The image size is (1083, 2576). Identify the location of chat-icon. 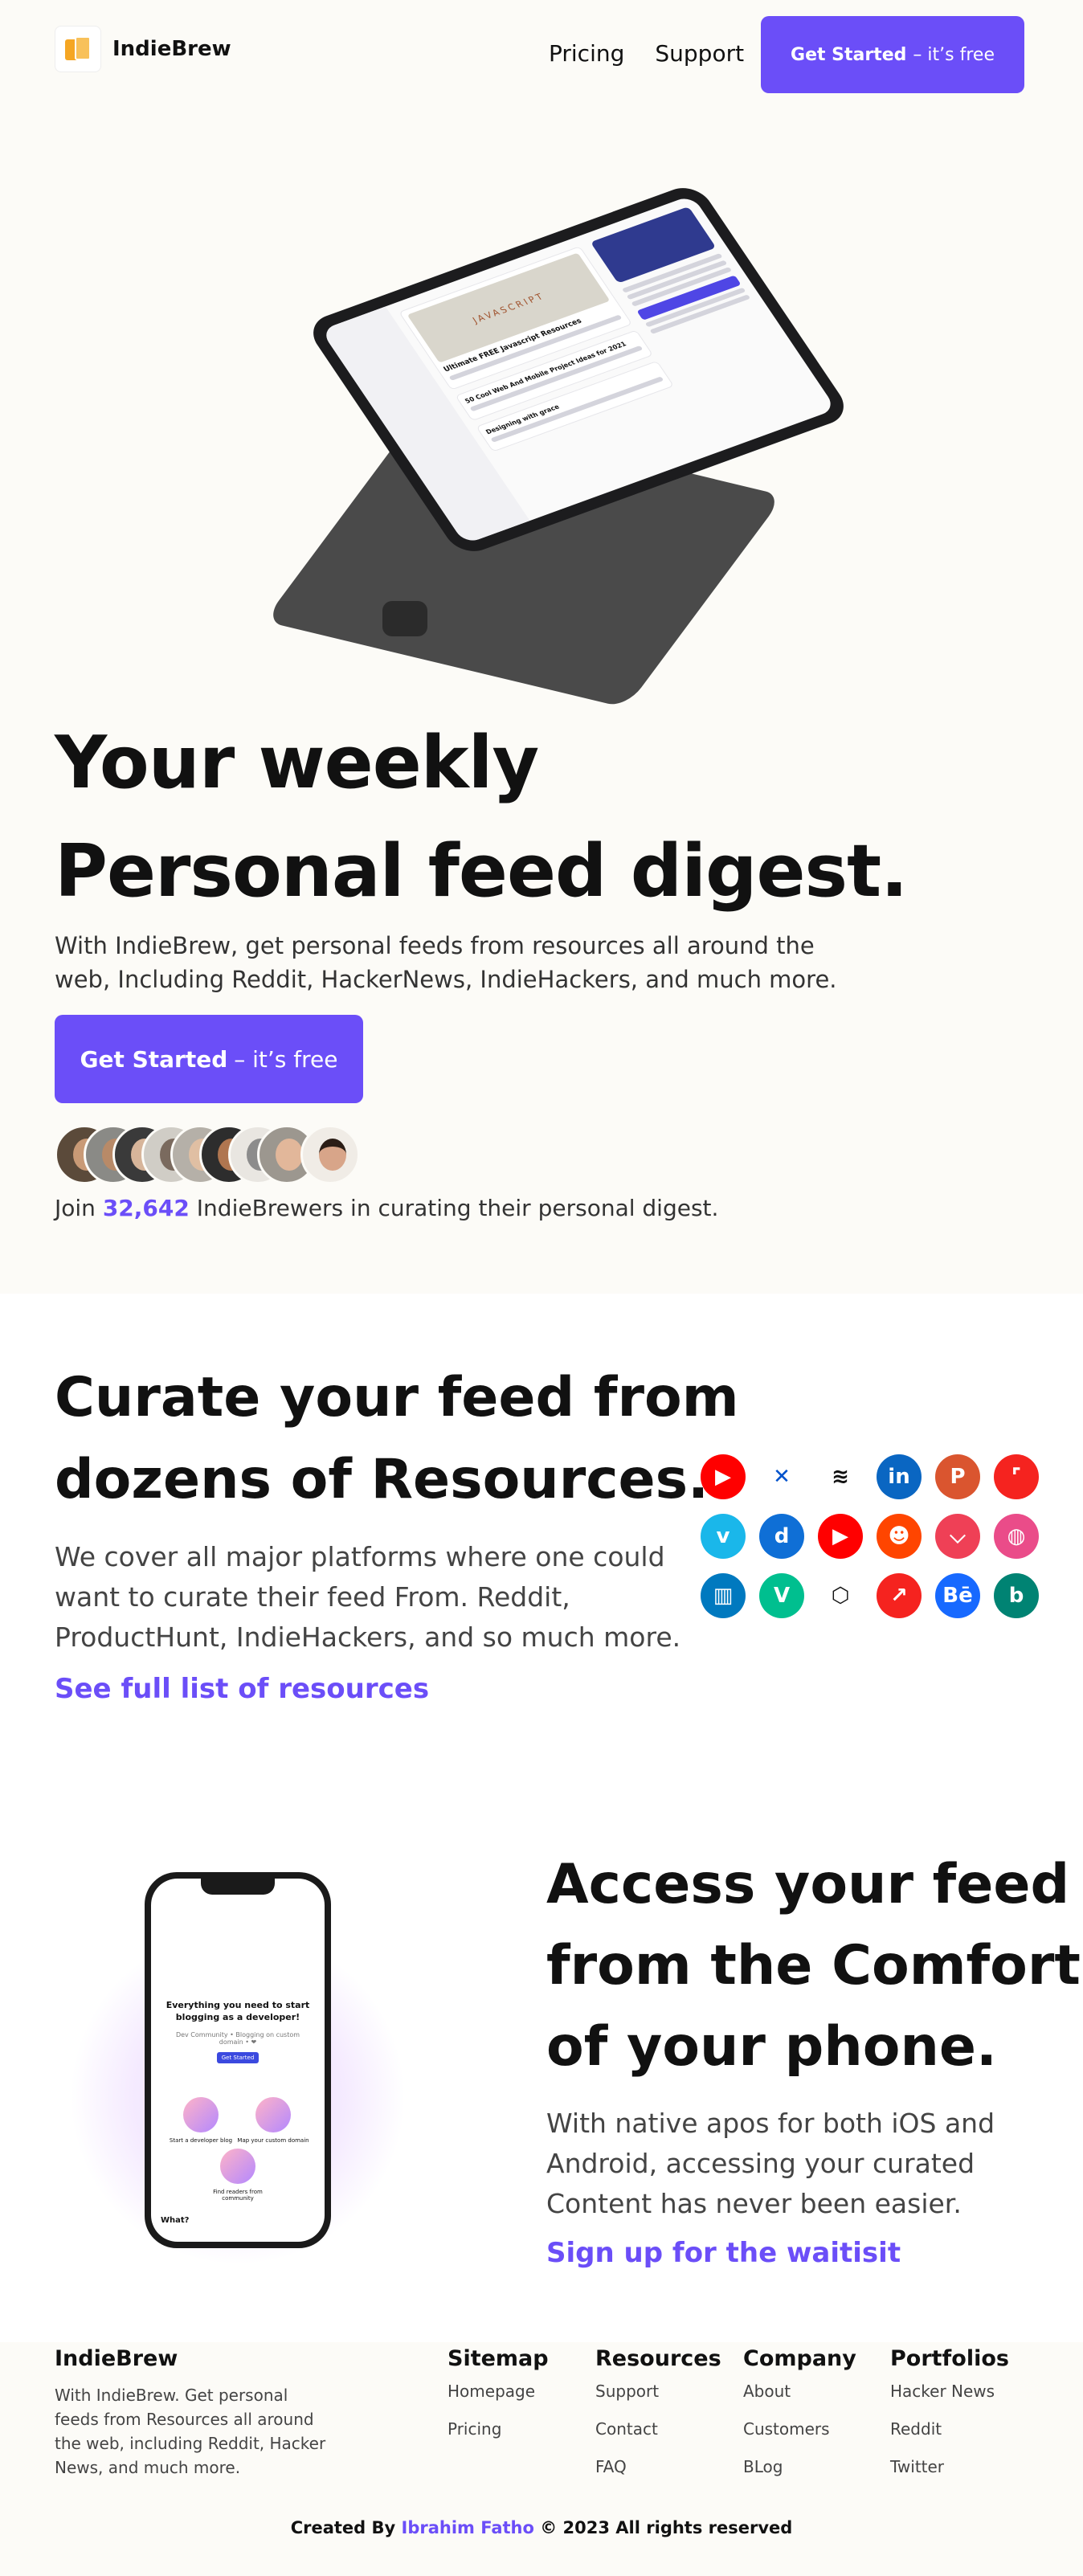
(238, 2166).